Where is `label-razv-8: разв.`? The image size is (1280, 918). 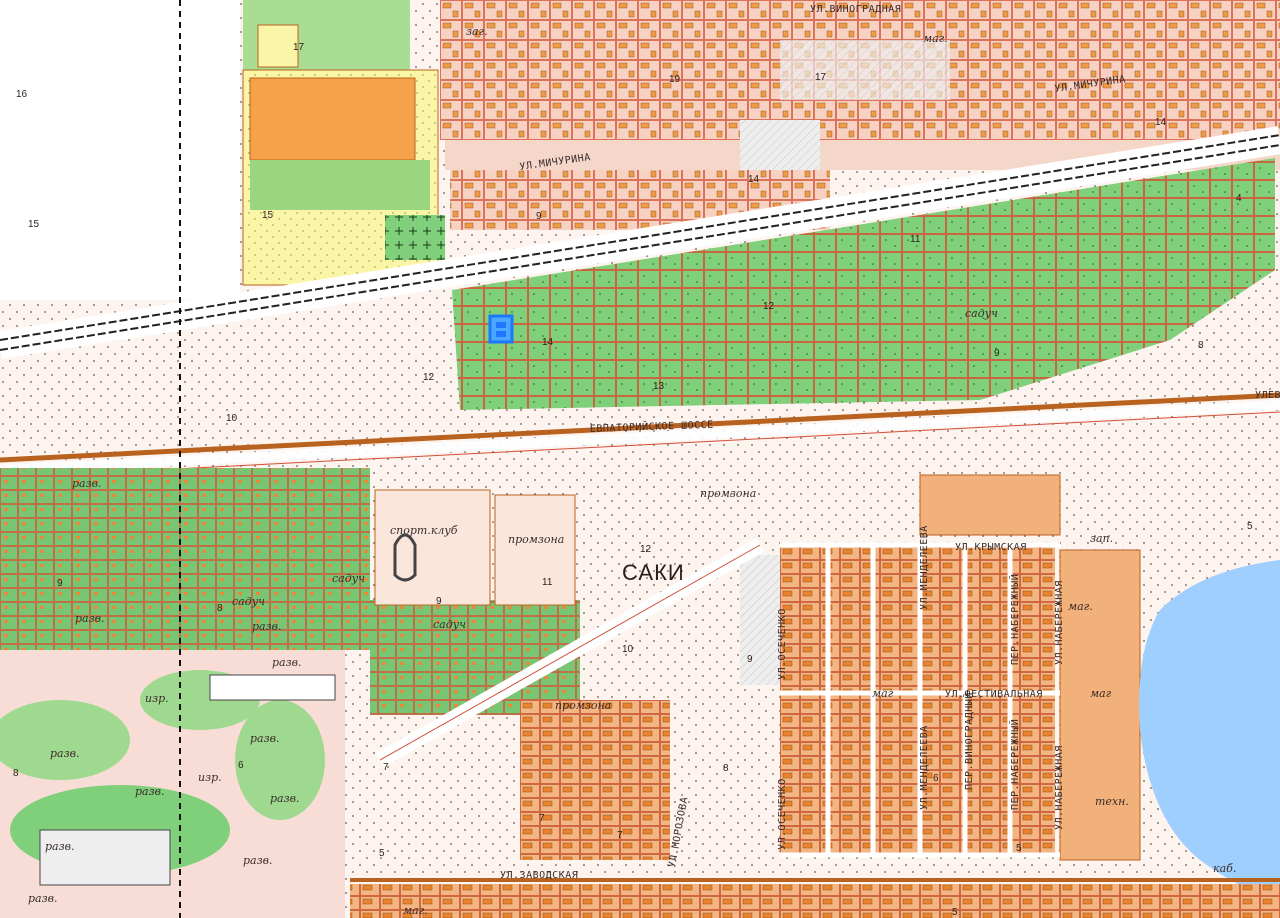 label-razv-8: разв. is located at coordinates (285, 798).